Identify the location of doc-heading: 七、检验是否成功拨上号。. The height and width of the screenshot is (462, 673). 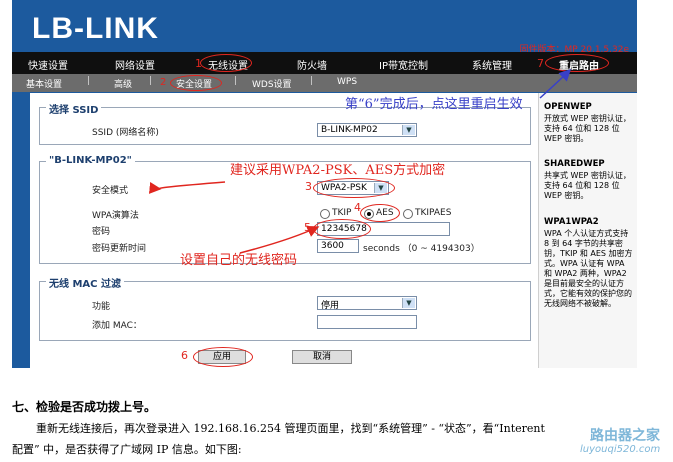
(84, 407).